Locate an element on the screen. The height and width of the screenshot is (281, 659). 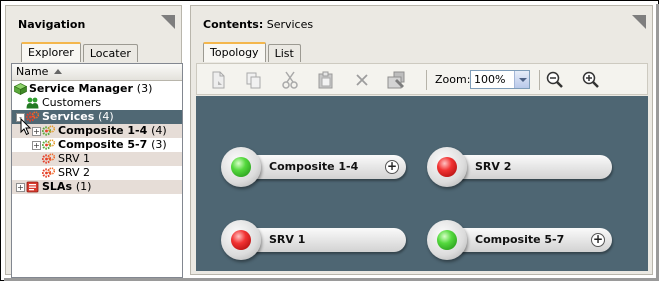
contents-title-prefix: Contents: is located at coordinates (233, 24).